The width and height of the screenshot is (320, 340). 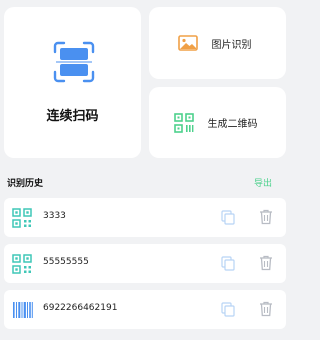 I want to click on export-button: 导出, so click(x=263, y=182).